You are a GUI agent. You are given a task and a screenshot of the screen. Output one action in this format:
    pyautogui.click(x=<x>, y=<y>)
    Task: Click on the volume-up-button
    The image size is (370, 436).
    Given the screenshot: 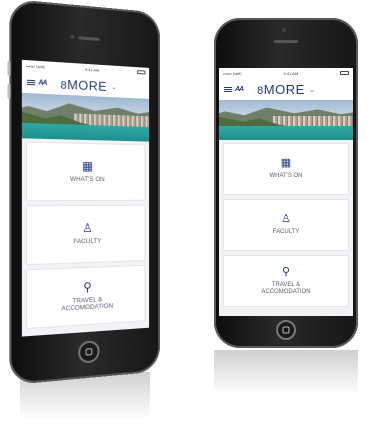 What is the action you would take?
    pyautogui.click(x=9, y=68)
    